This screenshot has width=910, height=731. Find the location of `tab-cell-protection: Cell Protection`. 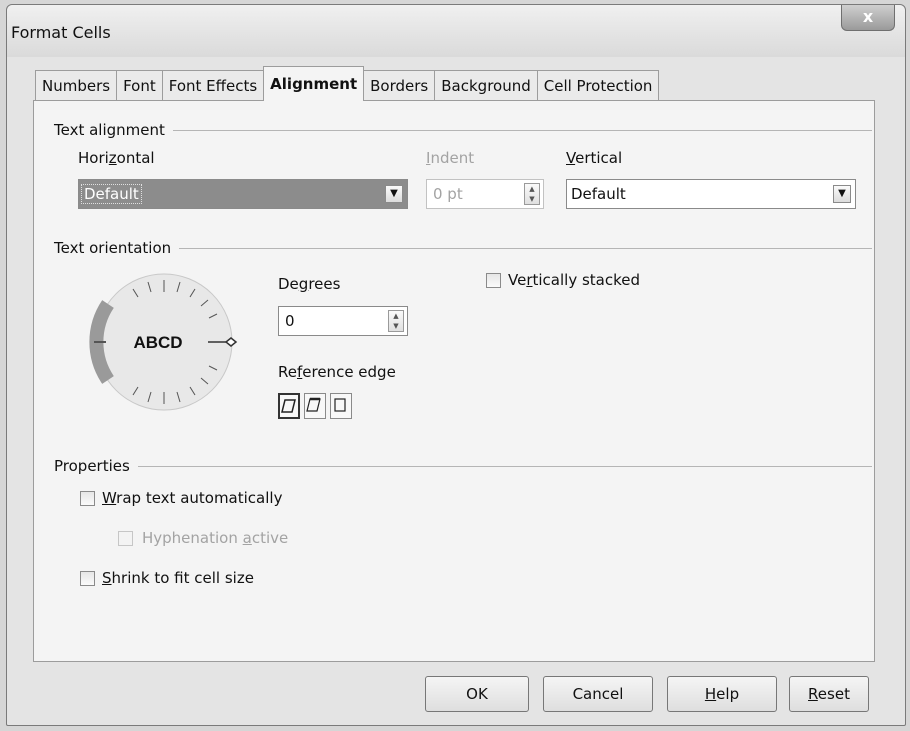

tab-cell-protection: Cell Protection is located at coordinates (598, 85).